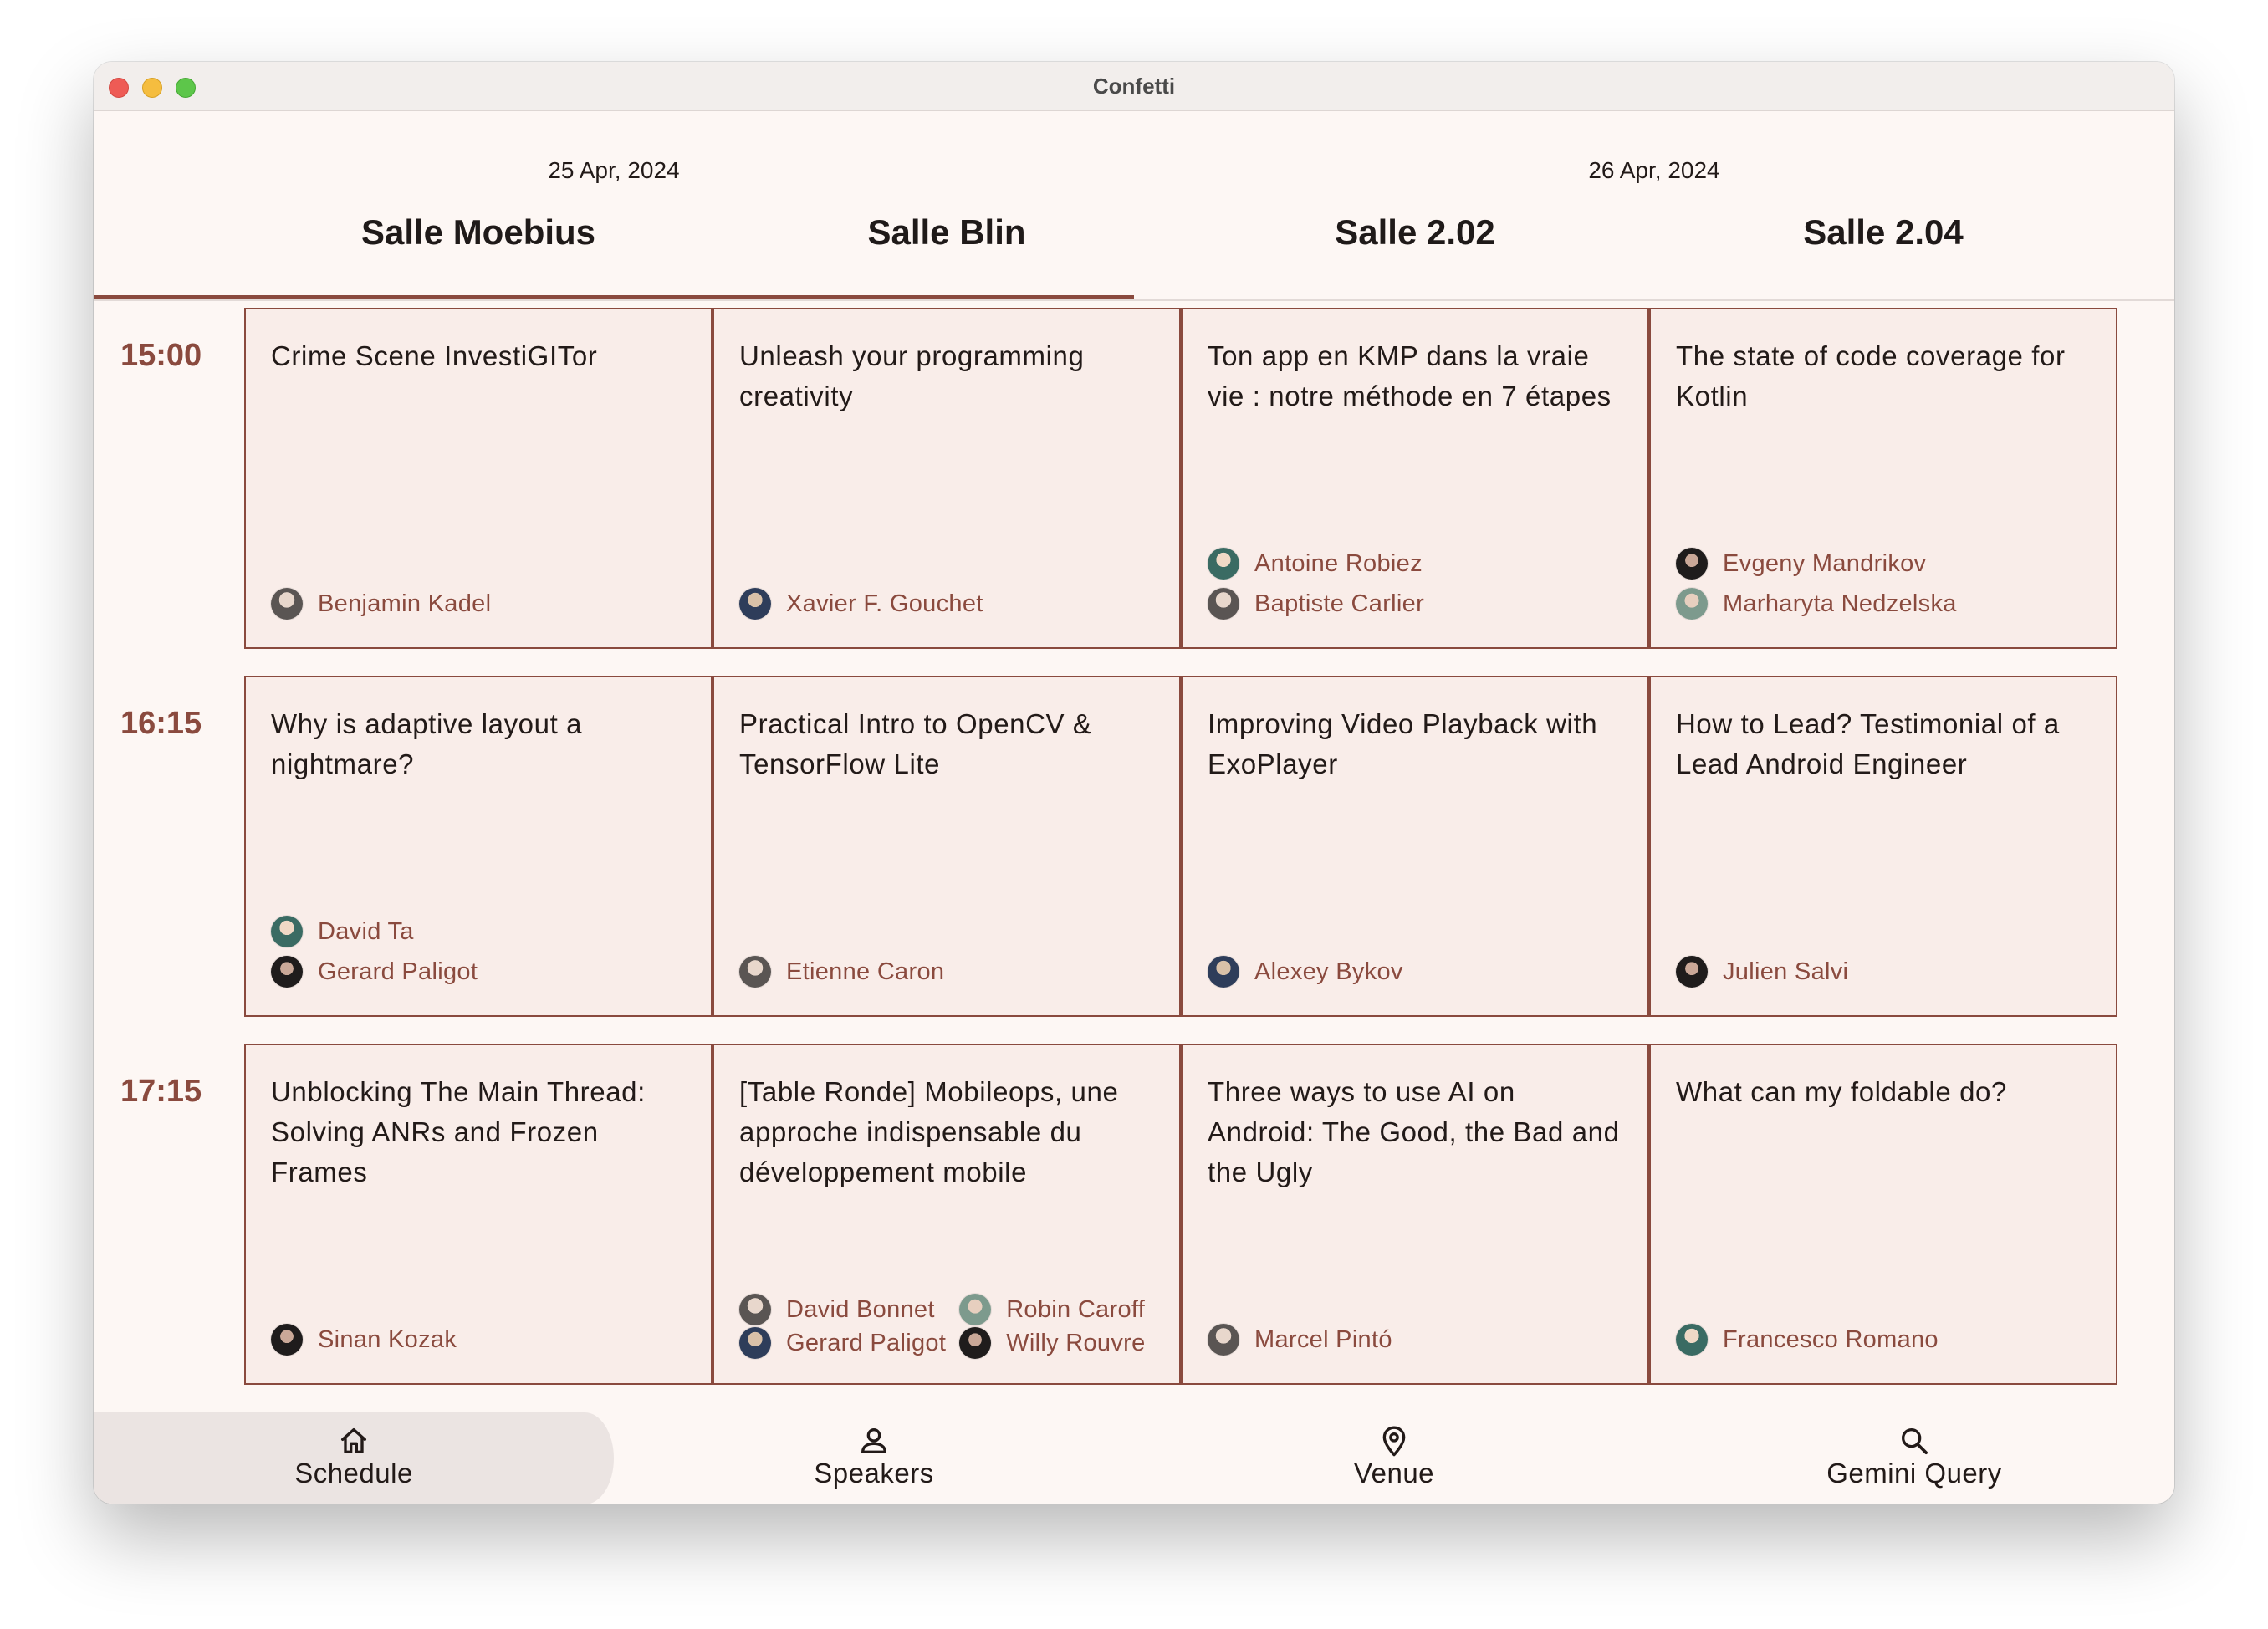  I want to click on speaker-item: David Bonnet, so click(842, 1309).